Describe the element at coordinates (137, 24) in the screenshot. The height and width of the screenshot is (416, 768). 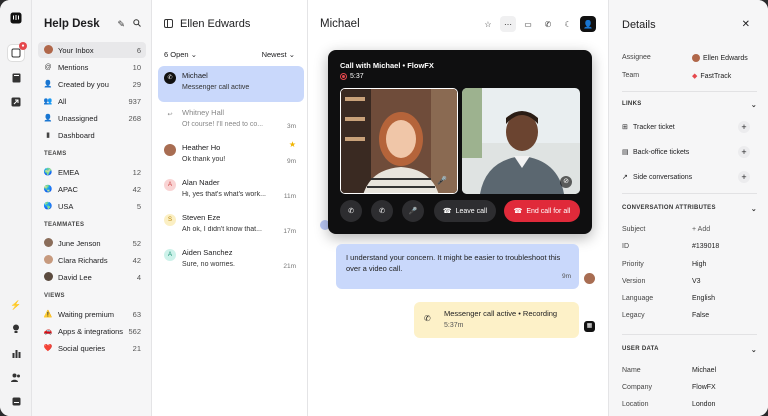
I see `search-icon` at that location.